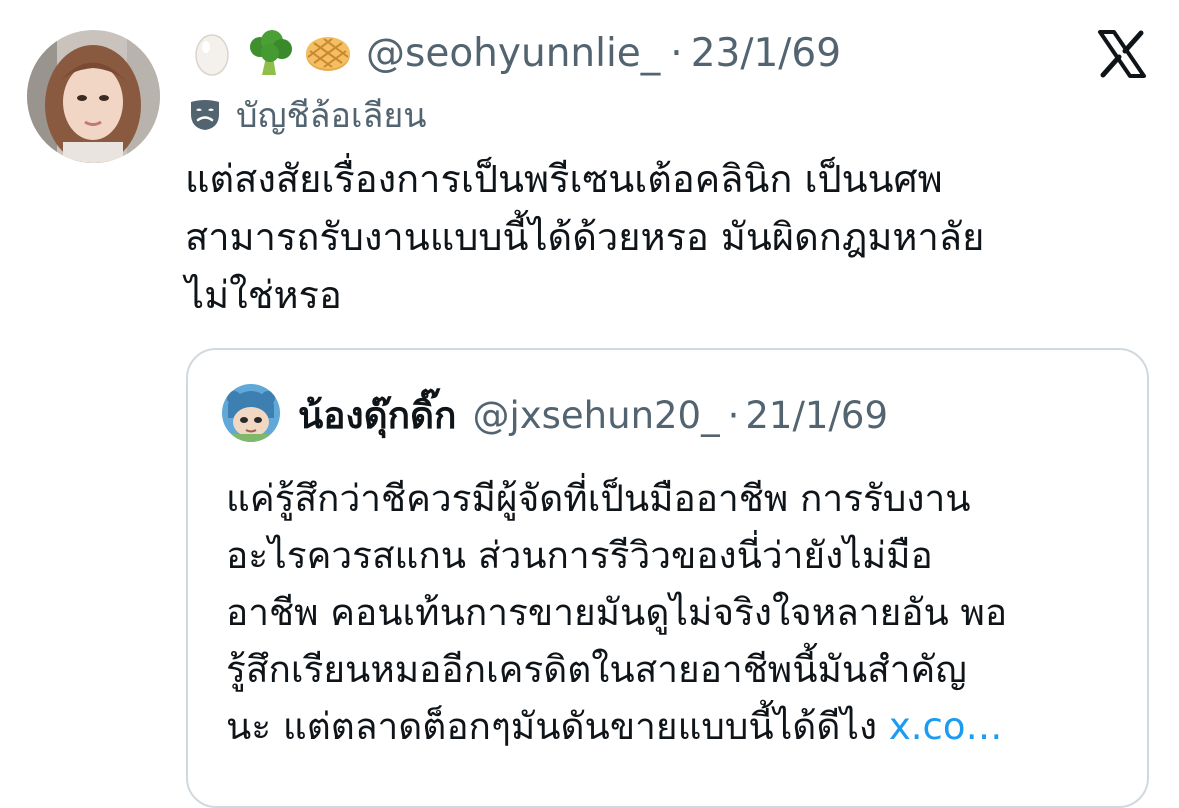 Image resolution: width=1179 pixels, height=808 pixels. I want to click on quoted-author-avatar, so click(251, 413).